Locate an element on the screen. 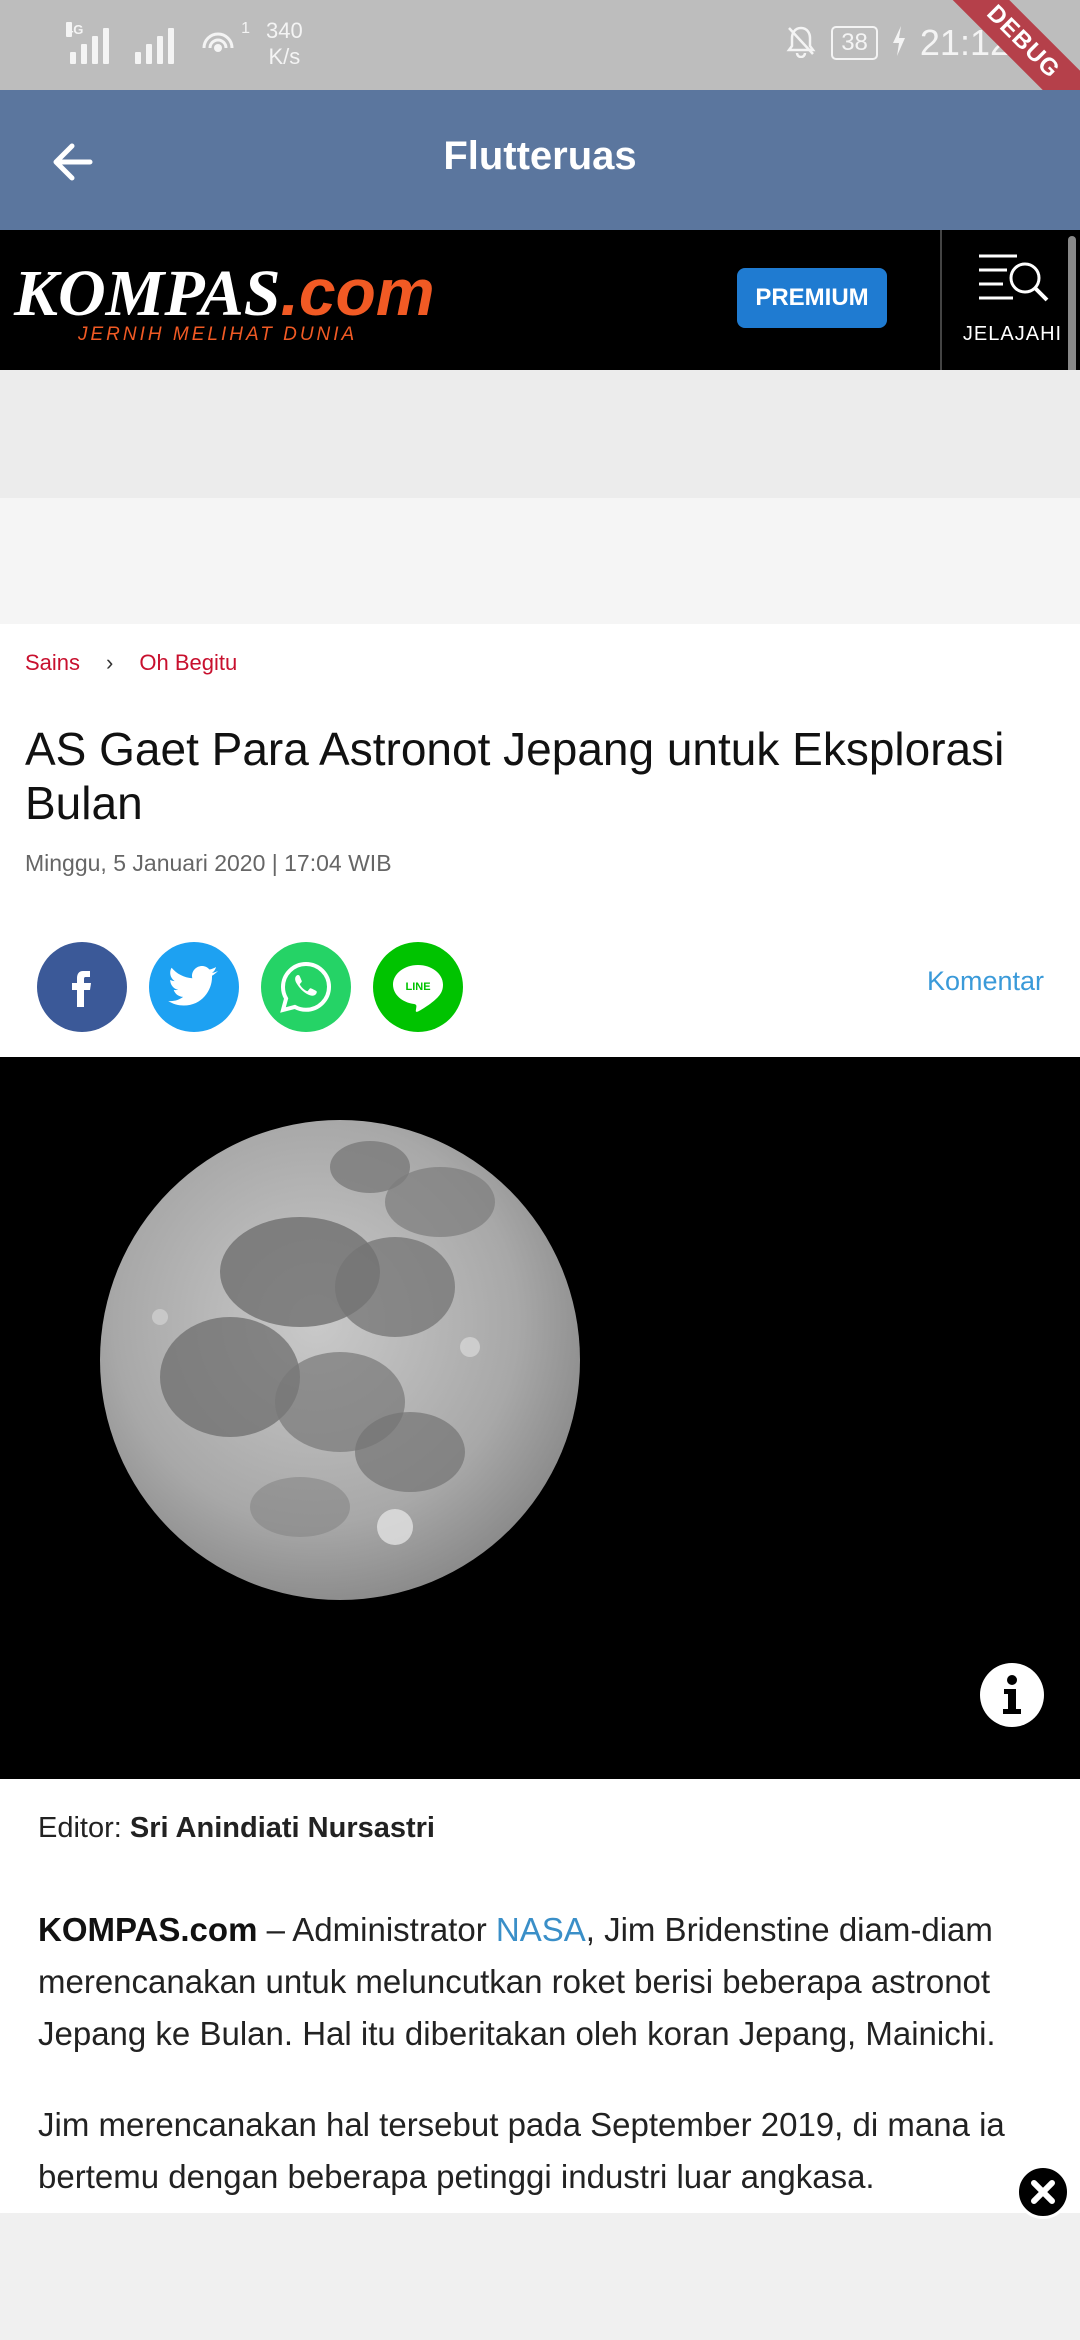 This screenshot has height=2340, width=1080. image-info-button is located at coordinates (1012, 1695).